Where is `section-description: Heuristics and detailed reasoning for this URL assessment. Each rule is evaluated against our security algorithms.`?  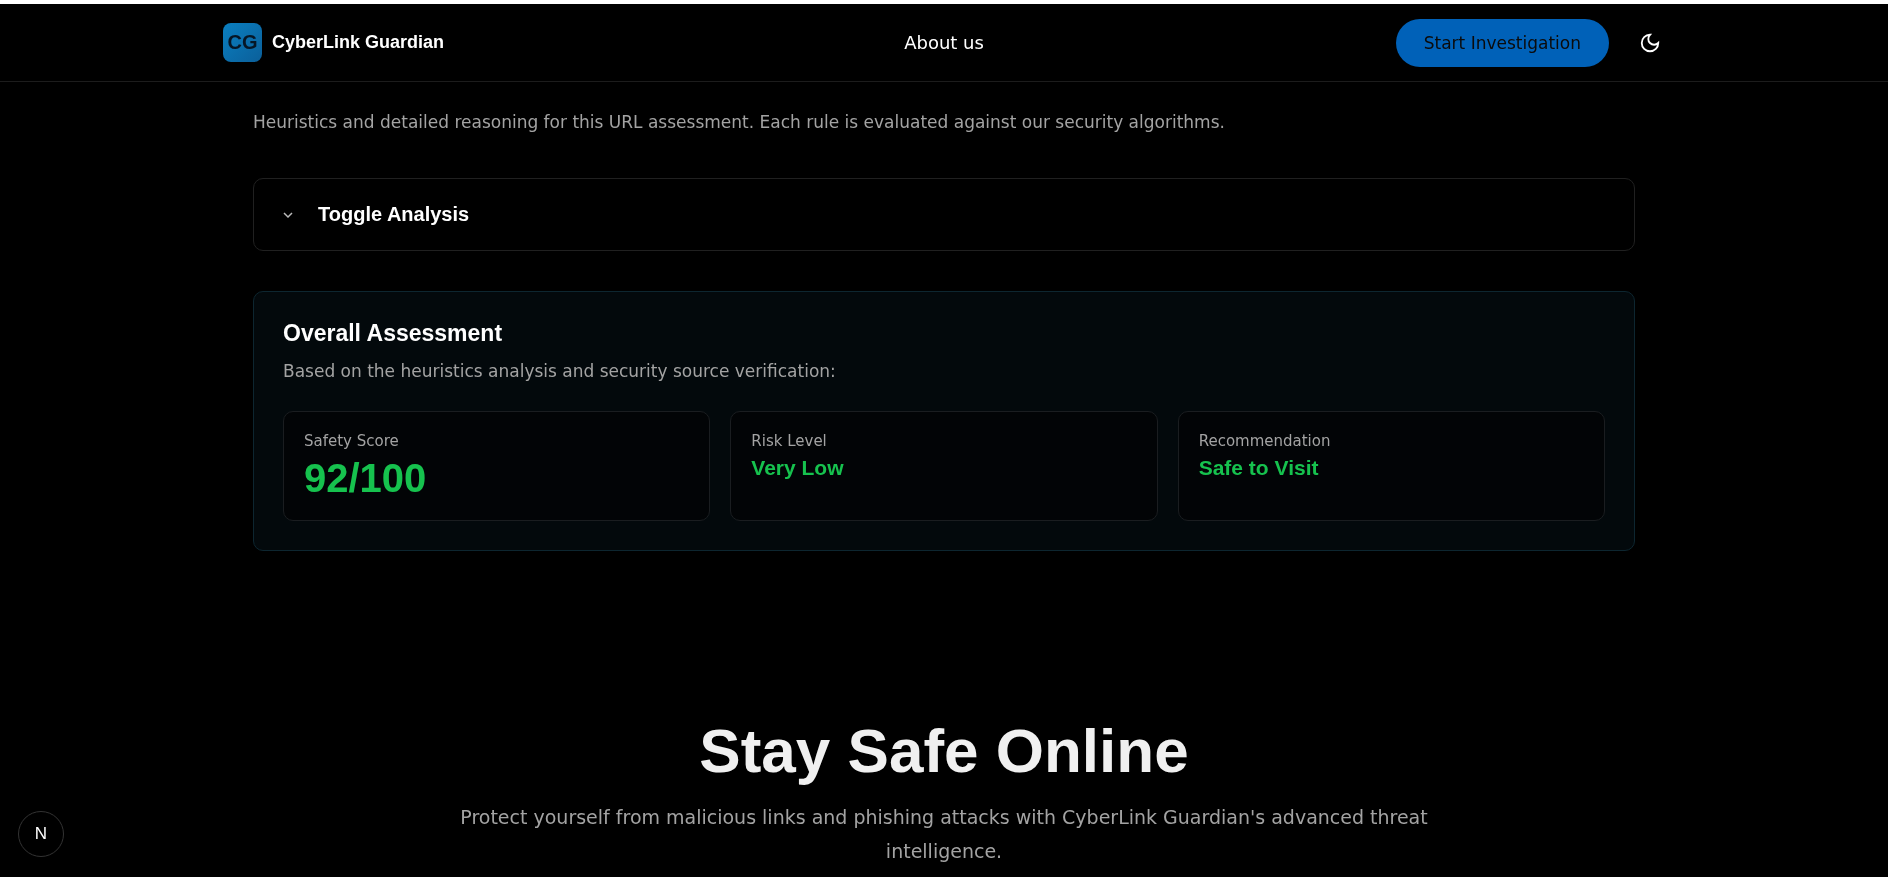 section-description: Heuristics and detailed reasoning for this URL assessment. Each rule is evaluated against our security algorithms. is located at coordinates (739, 122).